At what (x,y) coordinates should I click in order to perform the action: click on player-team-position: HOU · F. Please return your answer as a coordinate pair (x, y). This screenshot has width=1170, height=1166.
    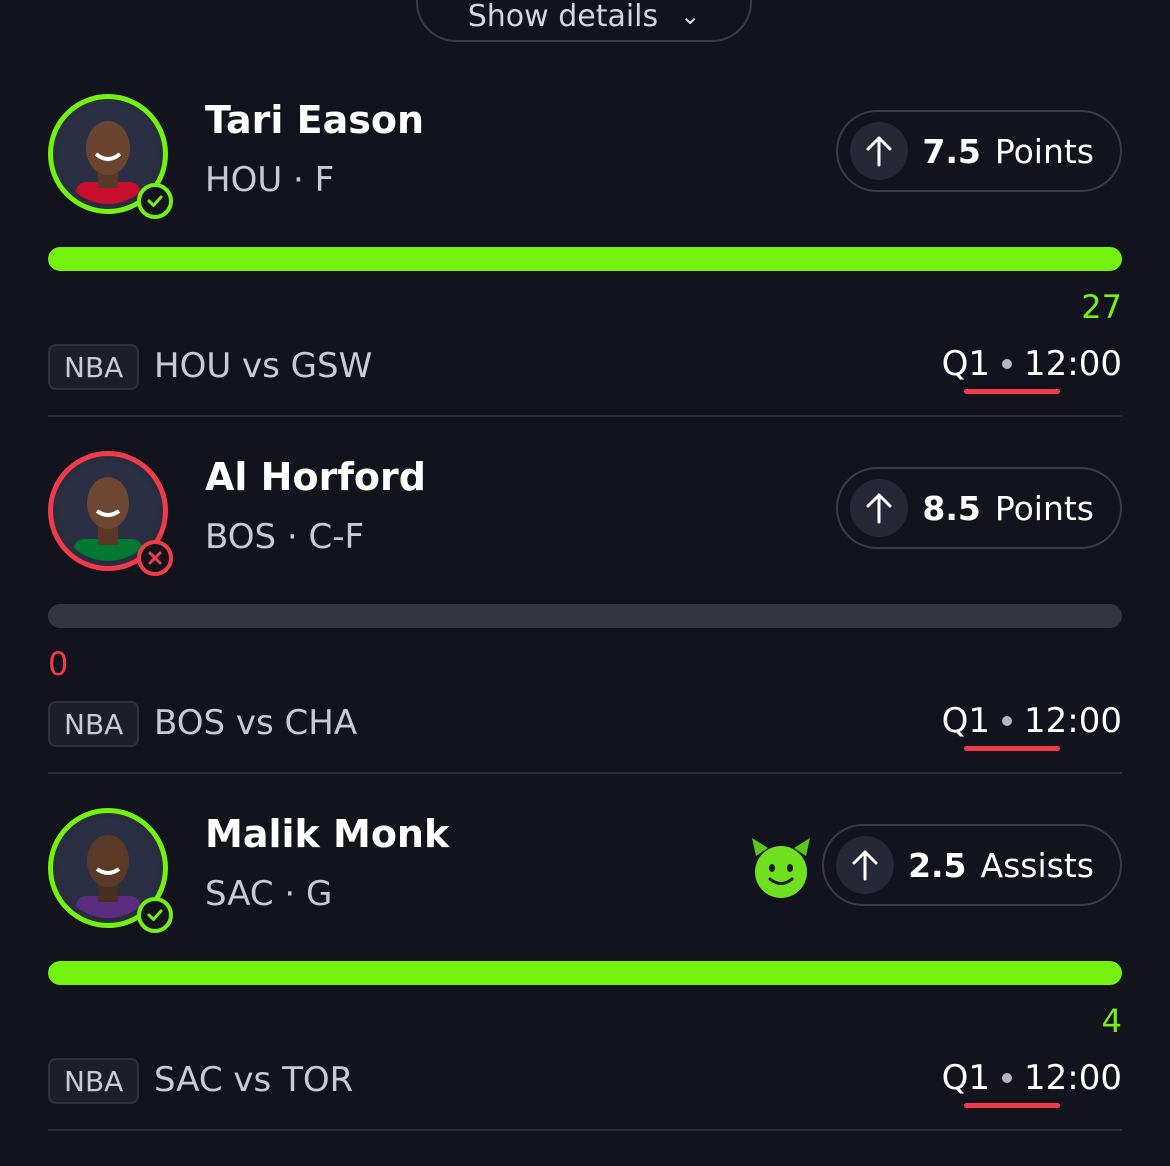
    Looking at the image, I should click on (270, 180).